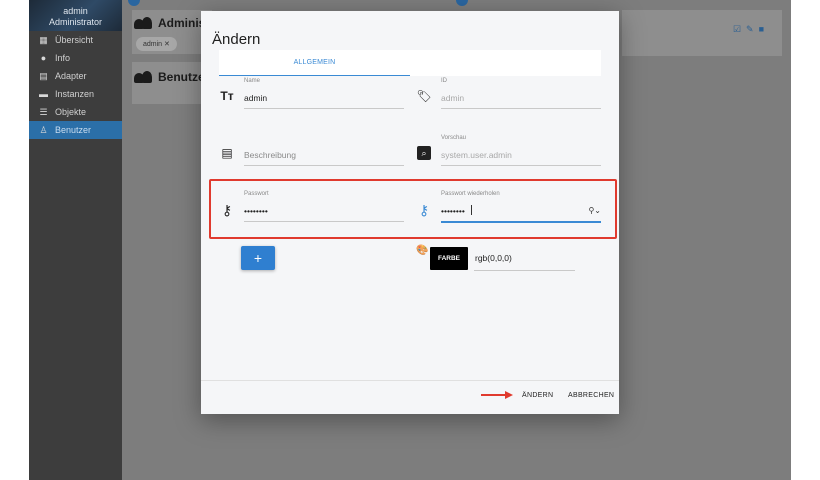 Image resolution: width=820 pixels, height=480 pixels. What do you see at coordinates (134, 3) in the screenshot?
I see `groups-indicator` at bounding box center [134, 3].